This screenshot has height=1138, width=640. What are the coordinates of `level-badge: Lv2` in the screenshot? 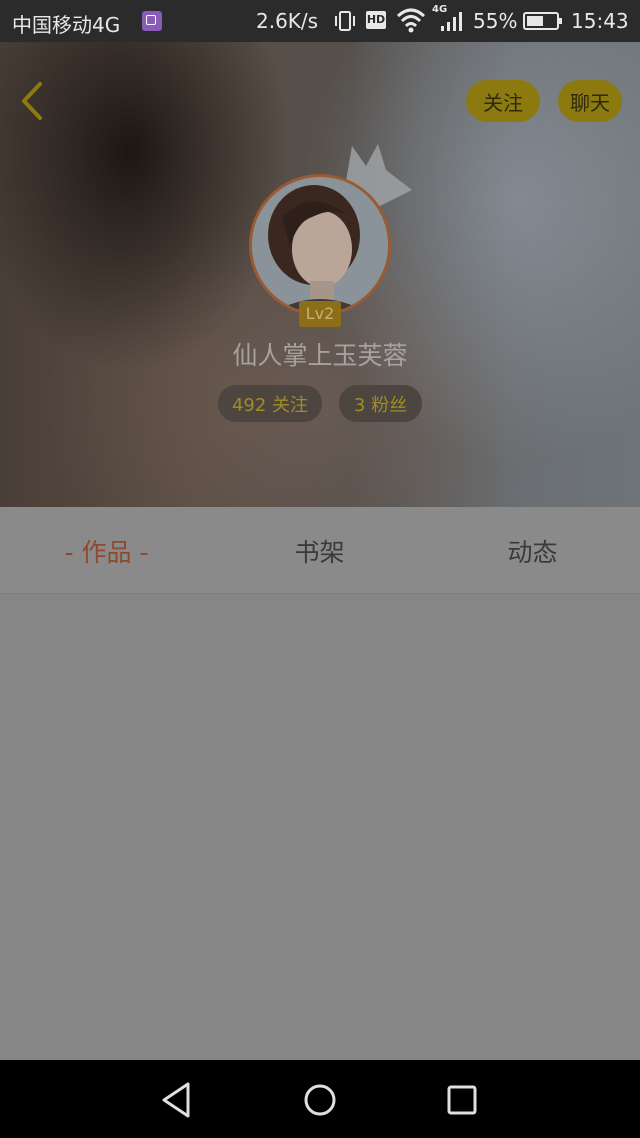 It's located at (320, 314).